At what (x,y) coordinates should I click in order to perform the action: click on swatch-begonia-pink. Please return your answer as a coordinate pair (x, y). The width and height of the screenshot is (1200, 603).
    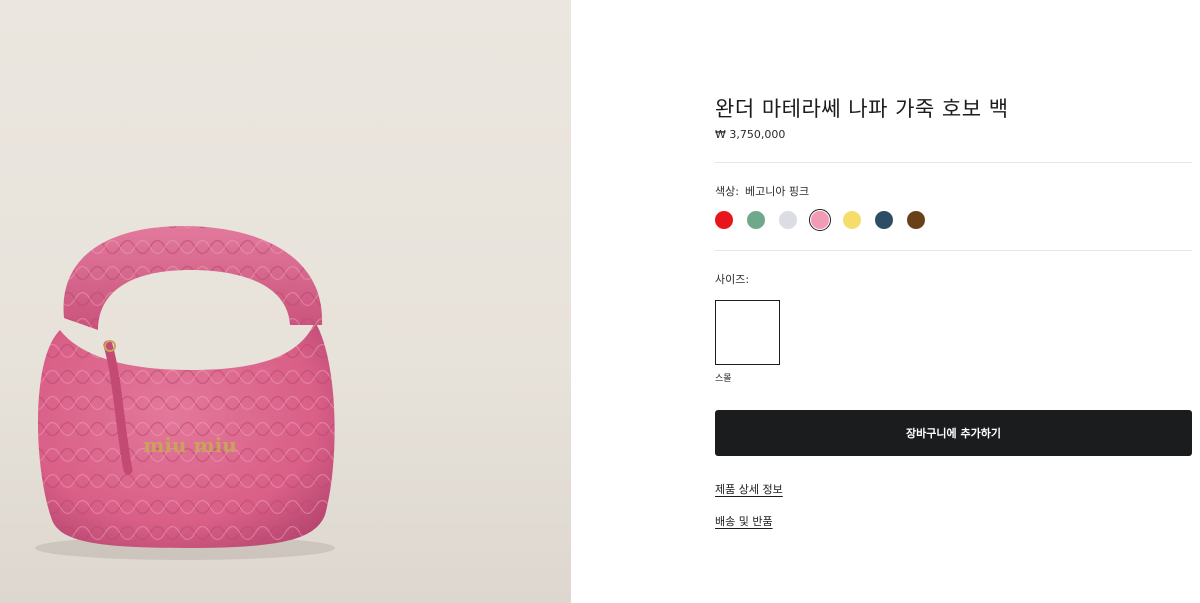
    Looking at the image, I should click on (820, 220).